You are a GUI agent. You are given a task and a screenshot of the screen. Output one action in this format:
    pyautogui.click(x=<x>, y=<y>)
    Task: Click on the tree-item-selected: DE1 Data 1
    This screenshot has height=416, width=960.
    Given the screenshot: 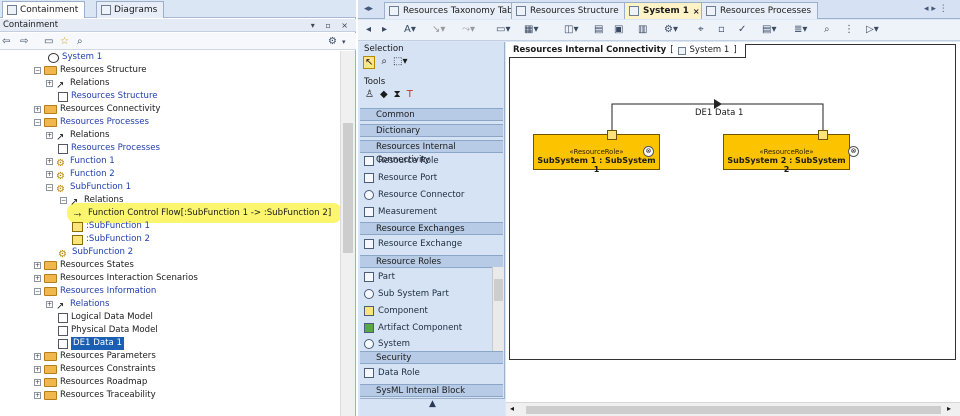 What is the action you would take?
    pyautogui.click(x=91, y=343)
    